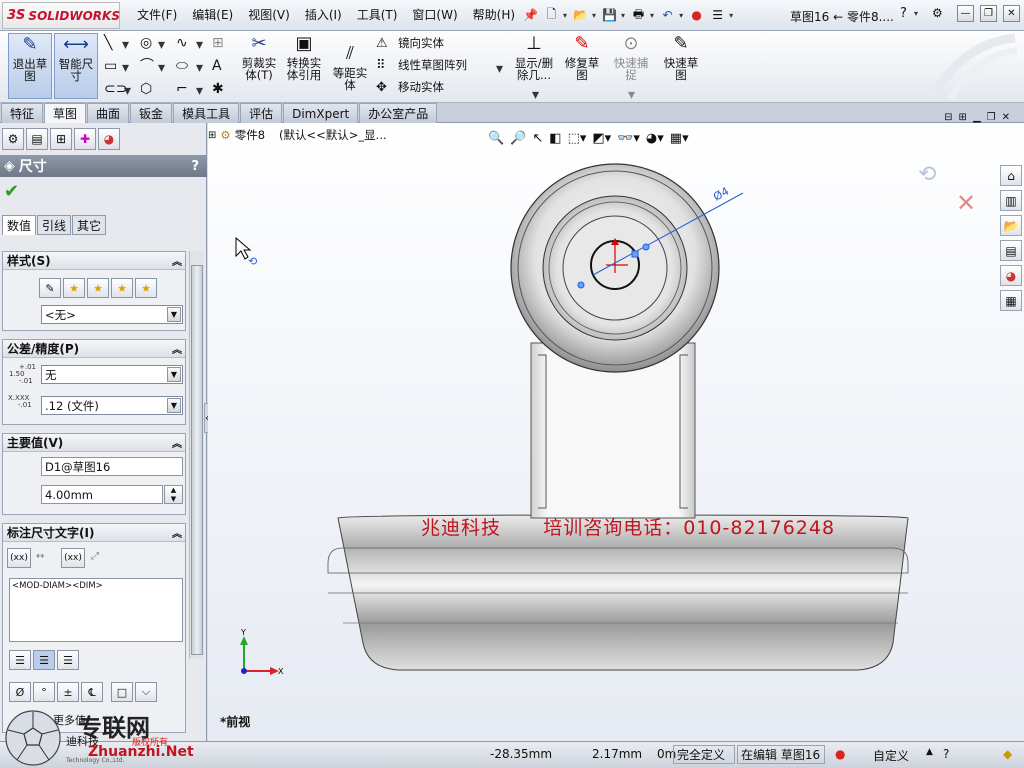 The width and height of the screenshot is (1024, 768). Describe the element at coordinates (535, 95) in the screenshot. I see `relations-caret-icon: ▾` at that location.